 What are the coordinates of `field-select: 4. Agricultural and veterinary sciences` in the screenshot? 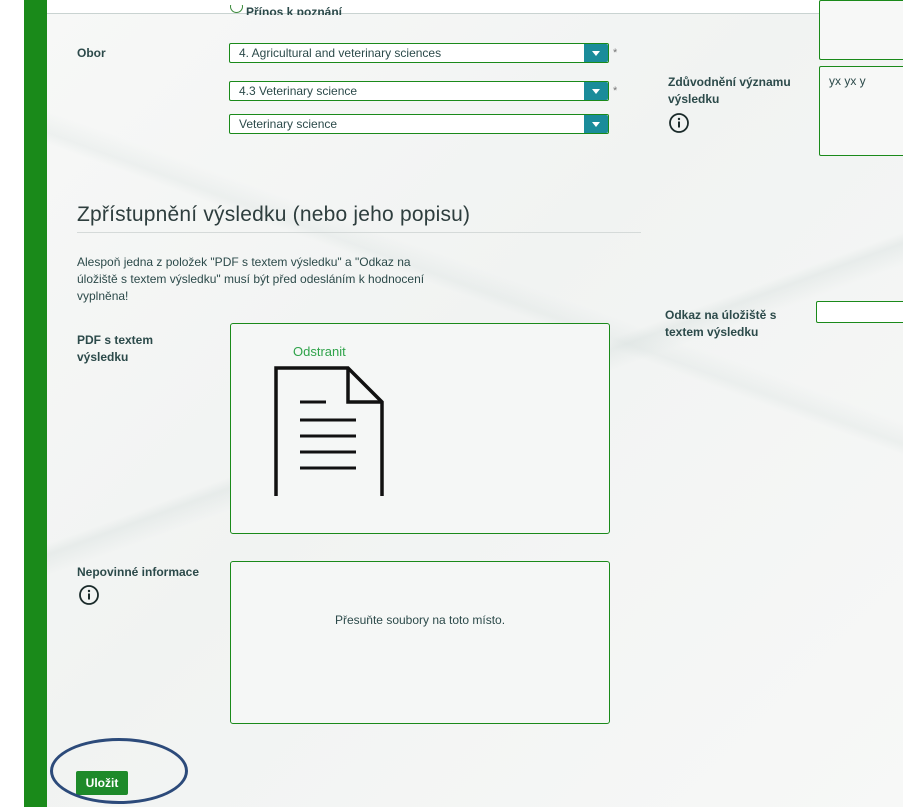 It's located at (419, 53).